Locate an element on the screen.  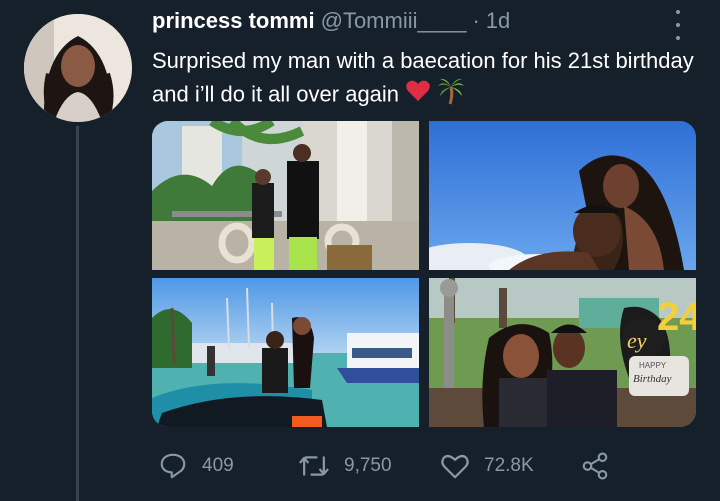
photo-hotel-entrance is located at coordinates (285, 195).